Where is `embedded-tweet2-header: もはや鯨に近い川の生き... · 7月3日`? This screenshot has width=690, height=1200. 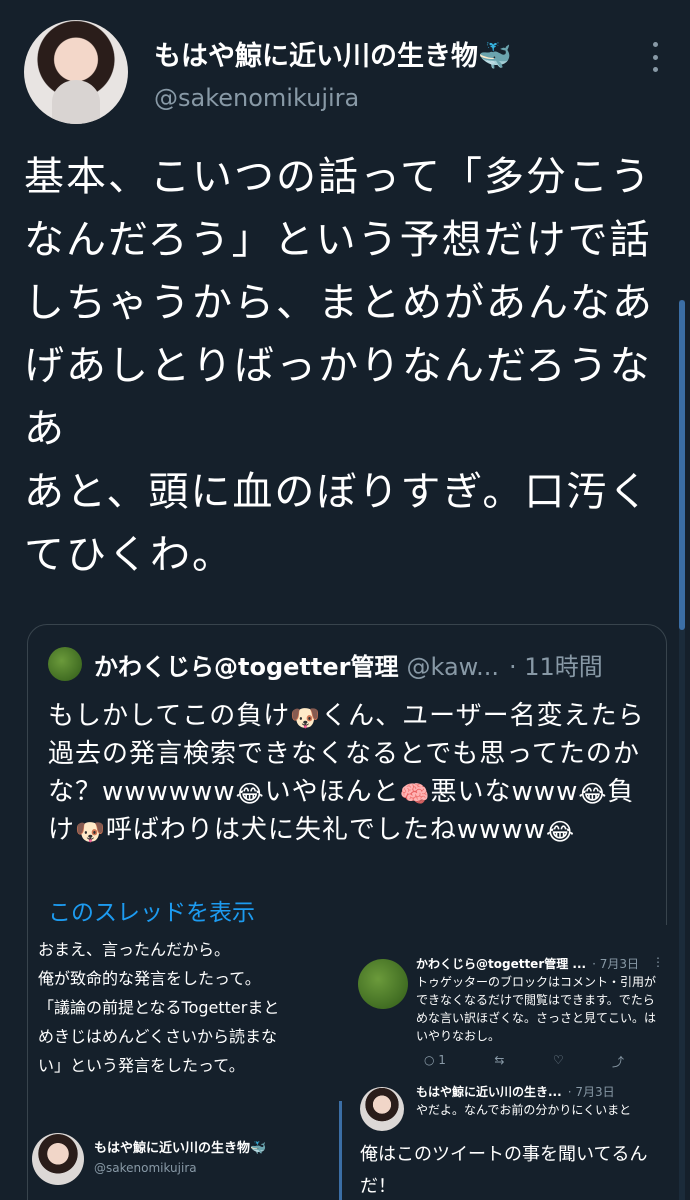
embedded-tweet2-header: もはや鯨に近い川の生き... · 7月3日 is located at coordinates (515, 1091).